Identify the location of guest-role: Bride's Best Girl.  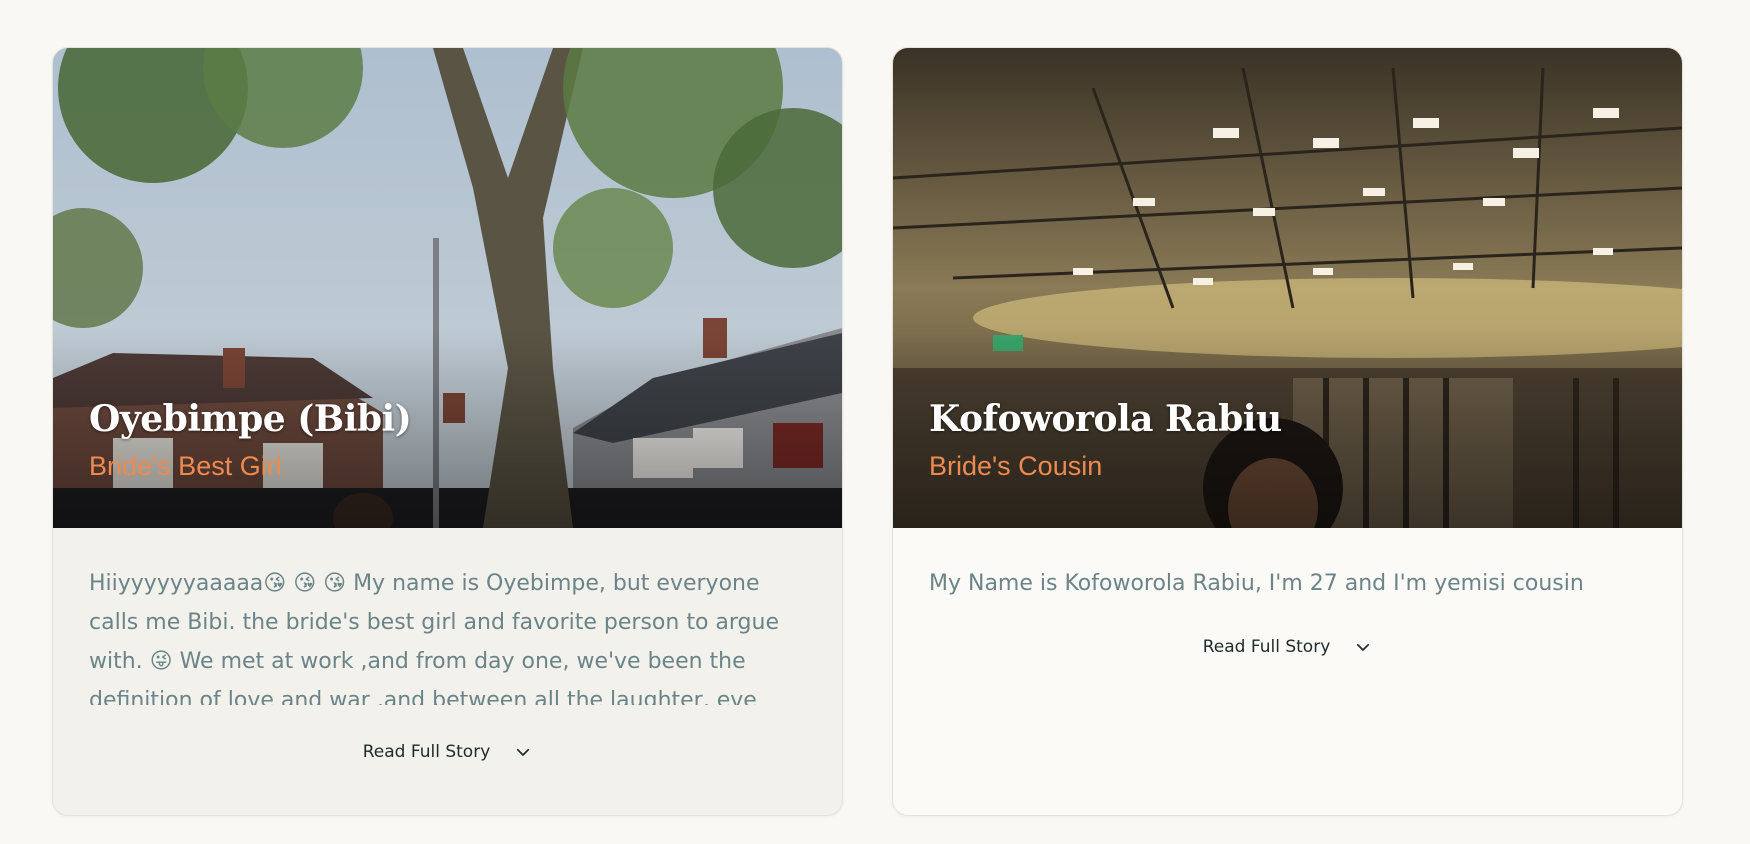
(185, 466).